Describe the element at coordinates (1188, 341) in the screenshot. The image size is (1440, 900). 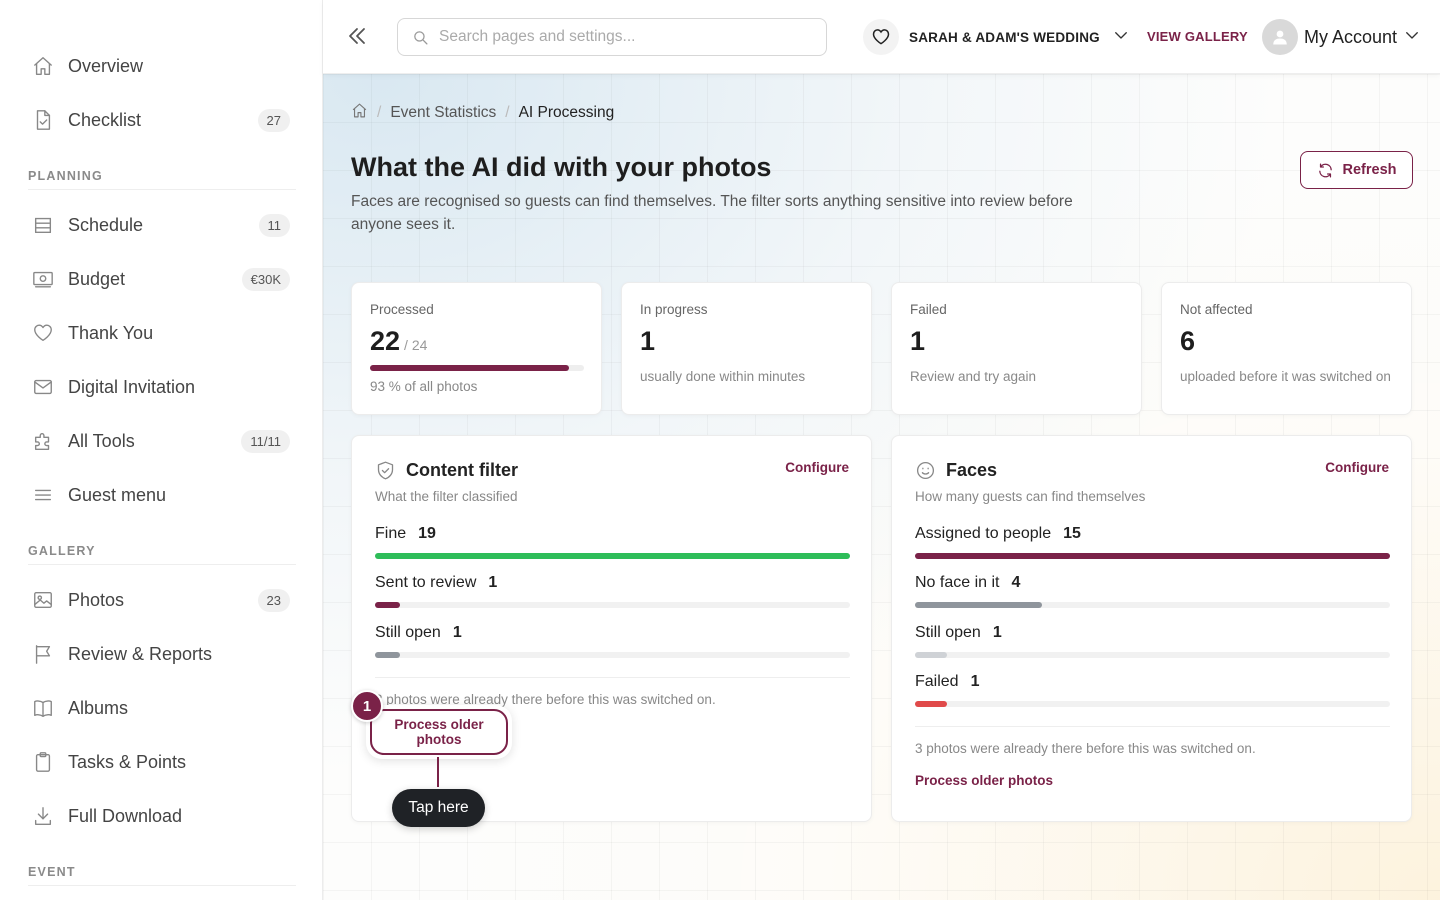
I see `stat-value: 6` at that location.